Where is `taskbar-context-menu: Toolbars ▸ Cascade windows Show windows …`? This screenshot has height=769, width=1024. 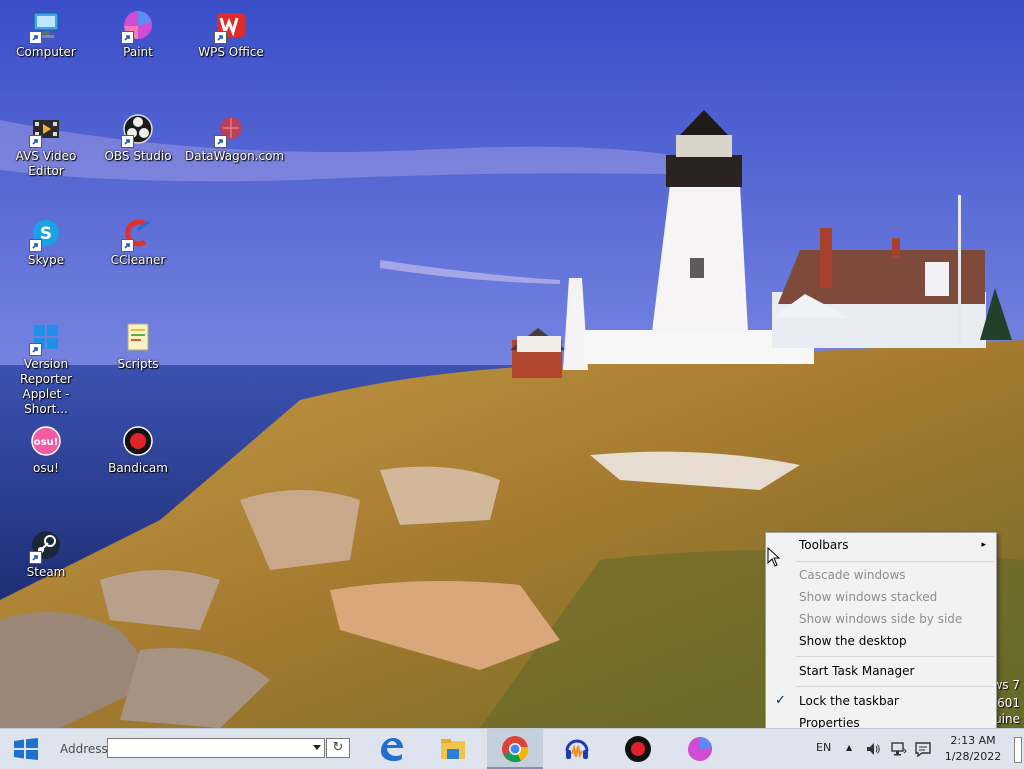
taskbar-context-menu: Toolbars ▸ Cascade windows Show windows … is located at coordinates (881, 635).